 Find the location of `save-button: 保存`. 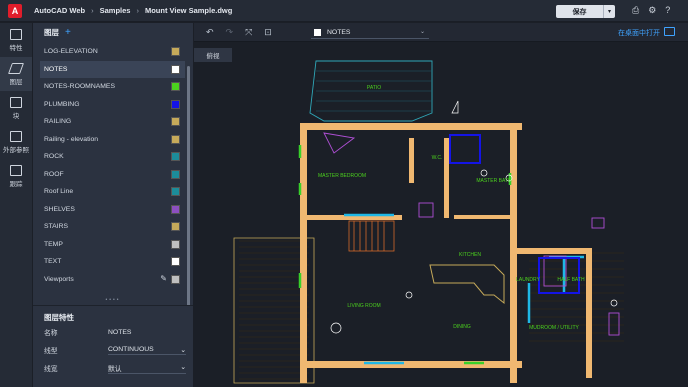

save-button: 保存 is located at coordinates (579, 11).